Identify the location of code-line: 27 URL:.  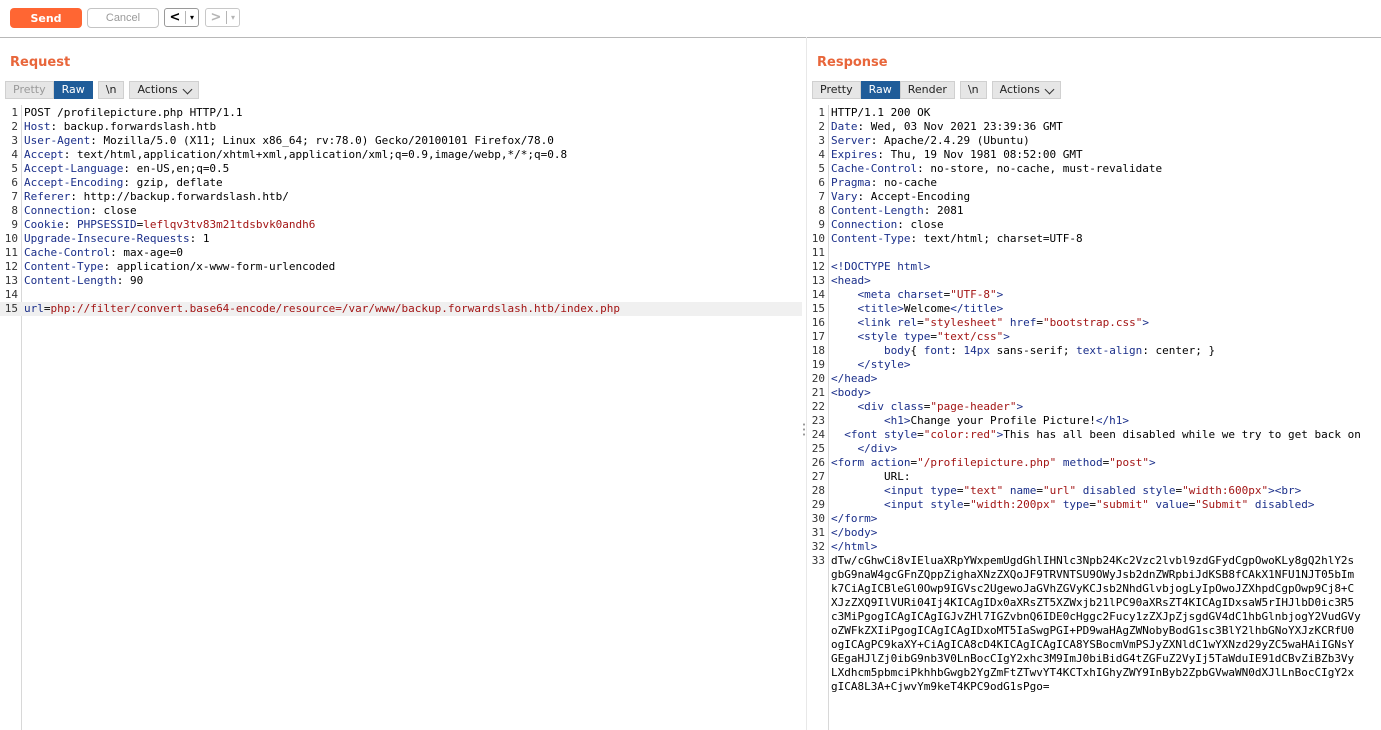
(1094, 477).